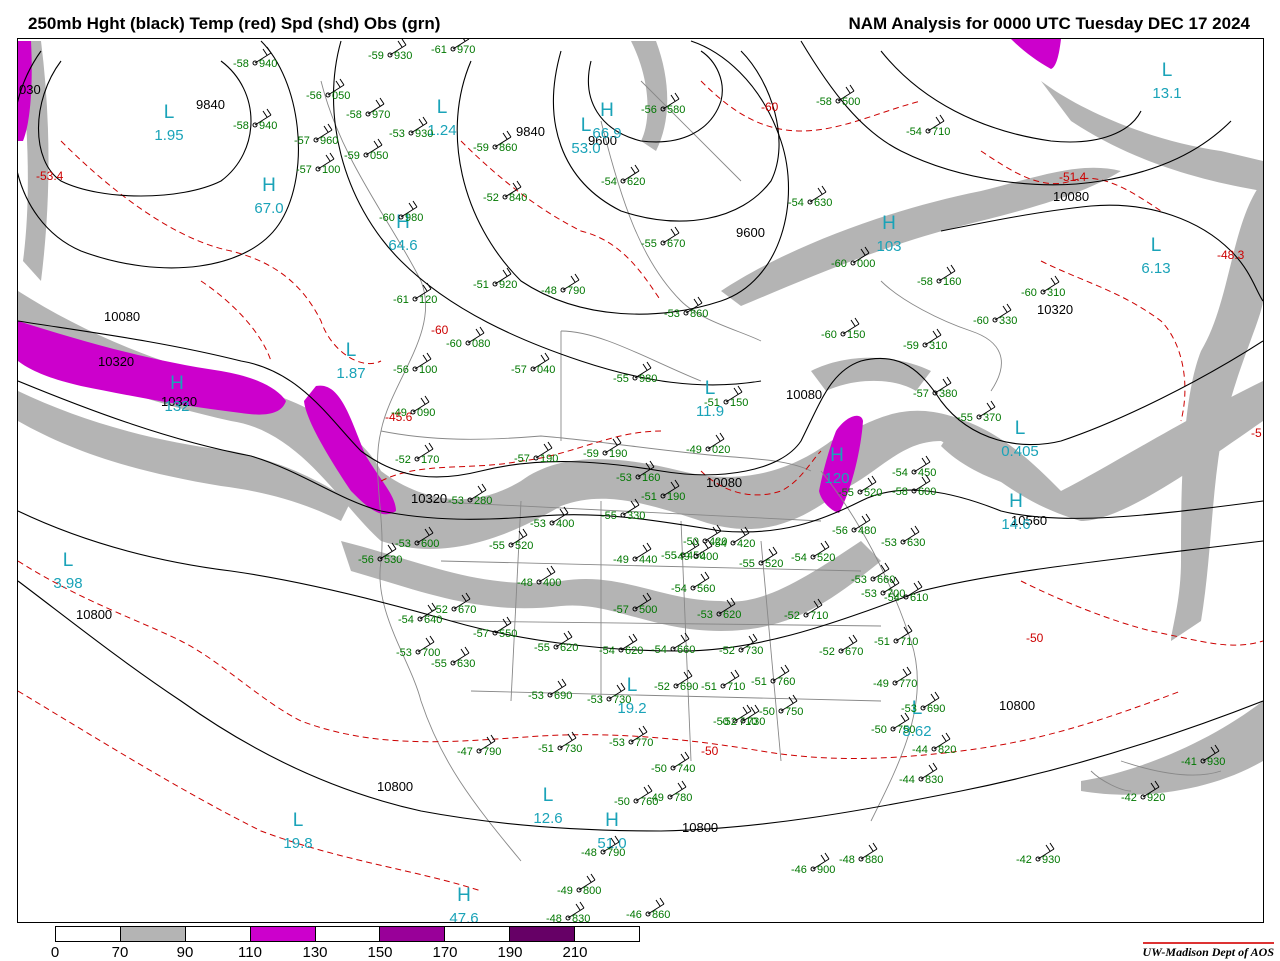 The width and height of the screenshot is (1280, 961). What do you see at coordinates (925, 340) in the screenshot?
I see `station-obs: -59 310` at bounding box center [925, 340].